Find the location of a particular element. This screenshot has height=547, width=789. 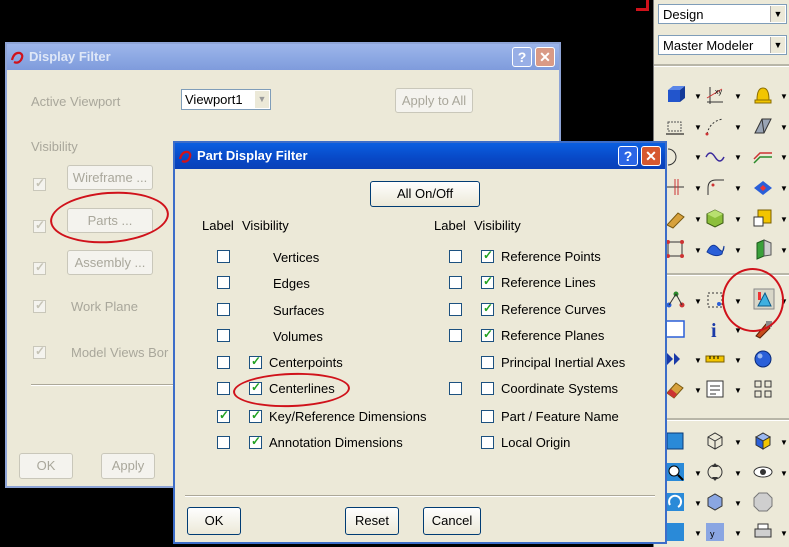

bell-tool-icon is located at coordinates (763, 95).